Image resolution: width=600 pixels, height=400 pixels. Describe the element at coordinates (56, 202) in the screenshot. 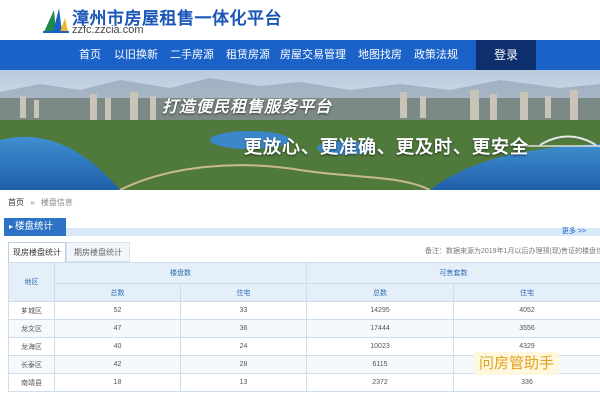

I see `breadcrumb-current: 楼盘信息` at that location.